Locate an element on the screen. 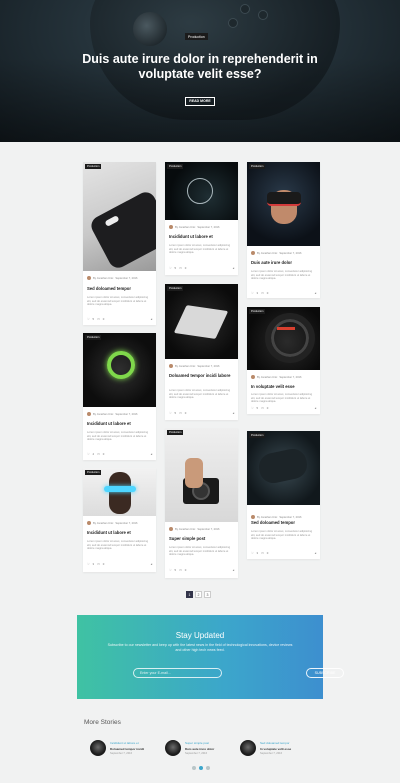 Image resolution: width=400 pixels, height=783 pixels. story-title: Doloamed tempor incidi is located at coordinates (127, 749).